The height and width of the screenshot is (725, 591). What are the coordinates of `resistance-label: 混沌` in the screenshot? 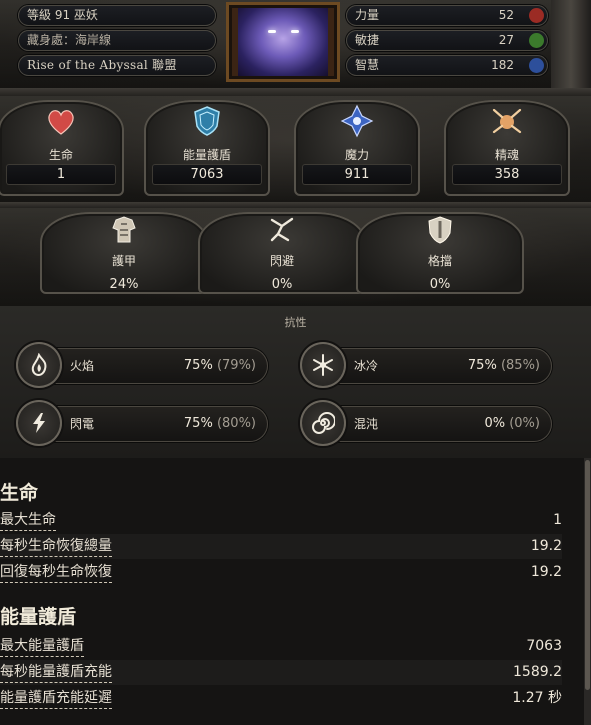 It's located at (366, 424).